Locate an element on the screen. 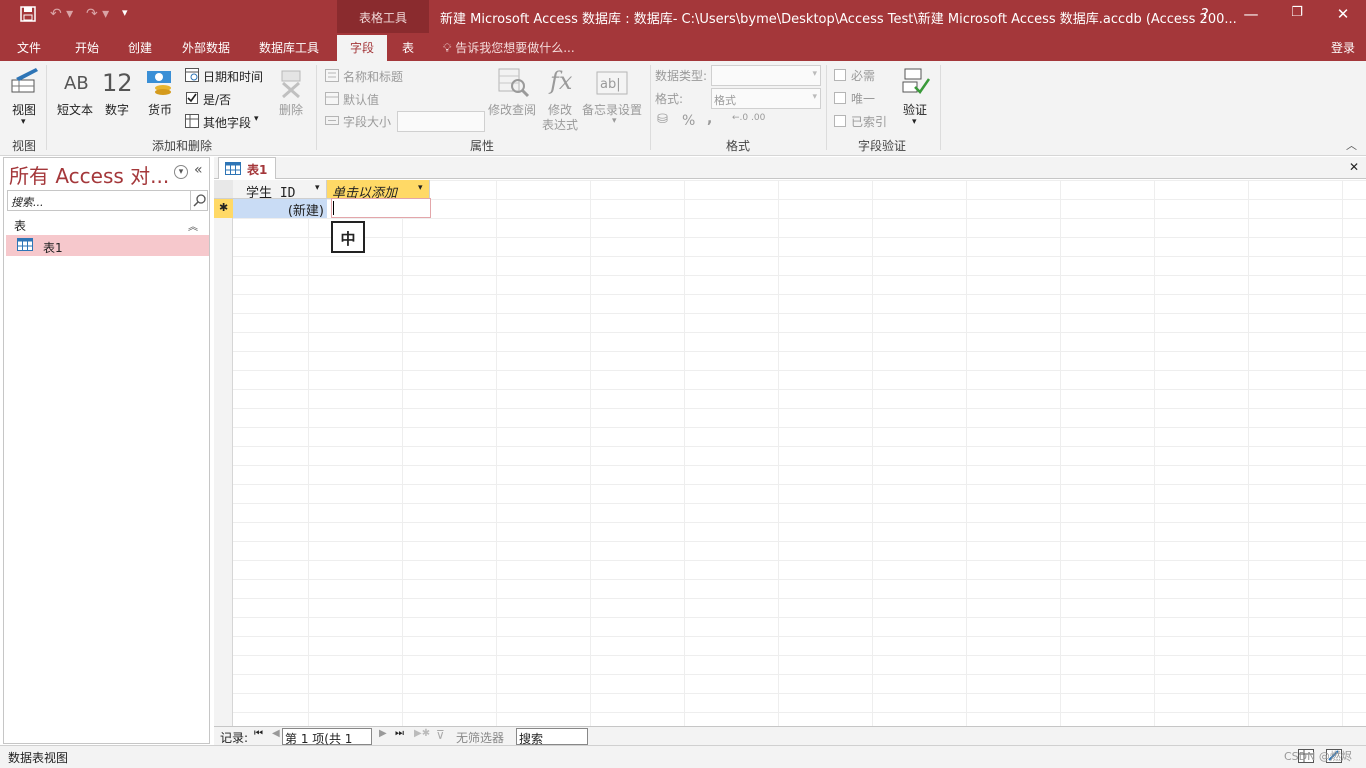  ime-indicator: 中 is located at coordinates (348, 237).